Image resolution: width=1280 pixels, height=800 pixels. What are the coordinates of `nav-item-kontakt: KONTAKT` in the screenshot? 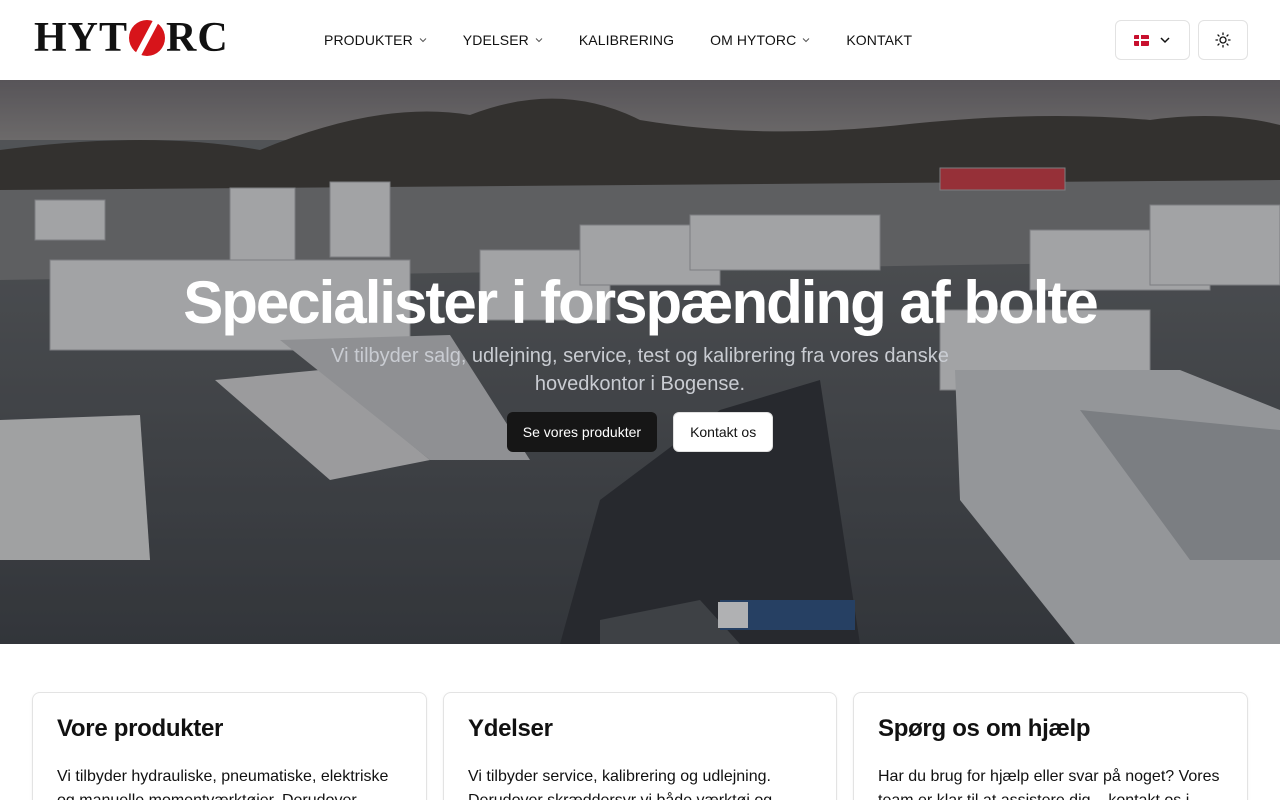 It's located at (879, 40).